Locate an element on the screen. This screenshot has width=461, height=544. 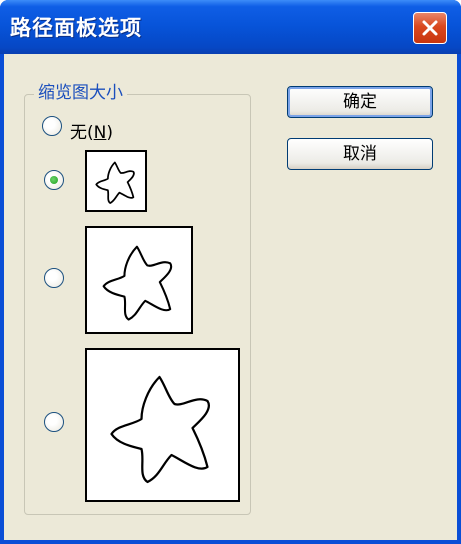
radio-none-mnemonic: N is located at coordinates (100, 133).